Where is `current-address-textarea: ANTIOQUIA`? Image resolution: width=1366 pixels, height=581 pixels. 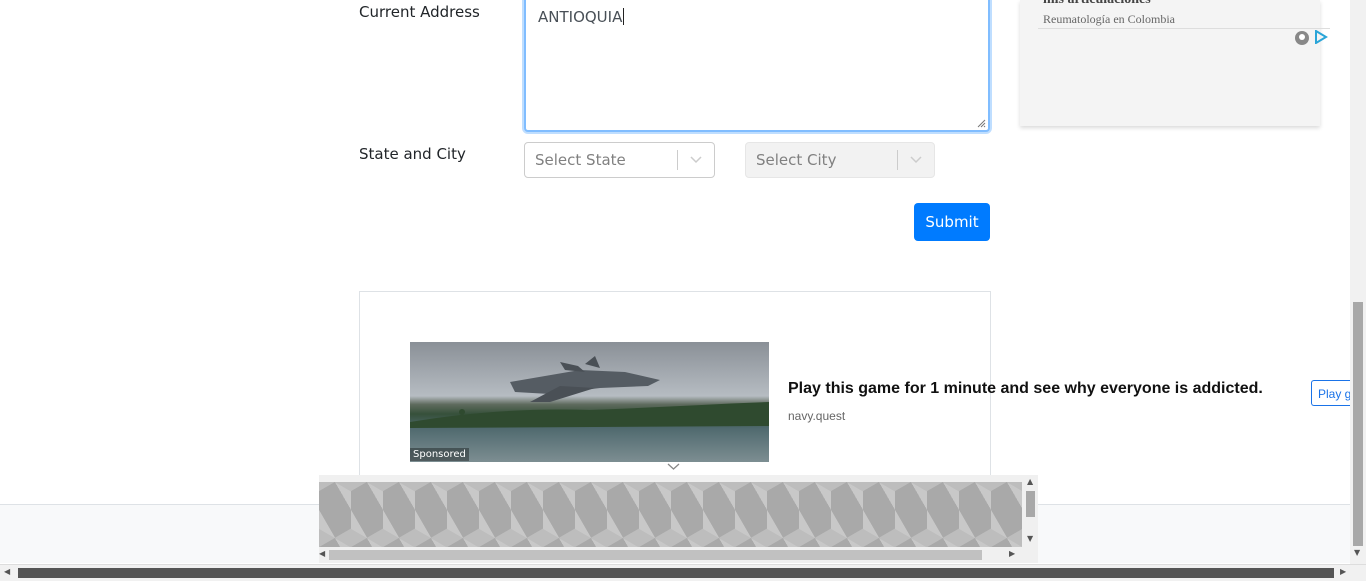 current-address-textarea: ANTIOQUIA is located at coordinates (757, 66).